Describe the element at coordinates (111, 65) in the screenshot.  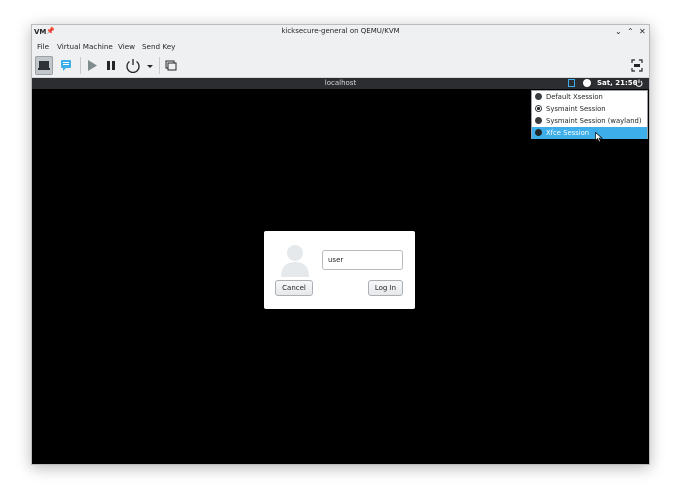
I see `pause-icon` at that location.